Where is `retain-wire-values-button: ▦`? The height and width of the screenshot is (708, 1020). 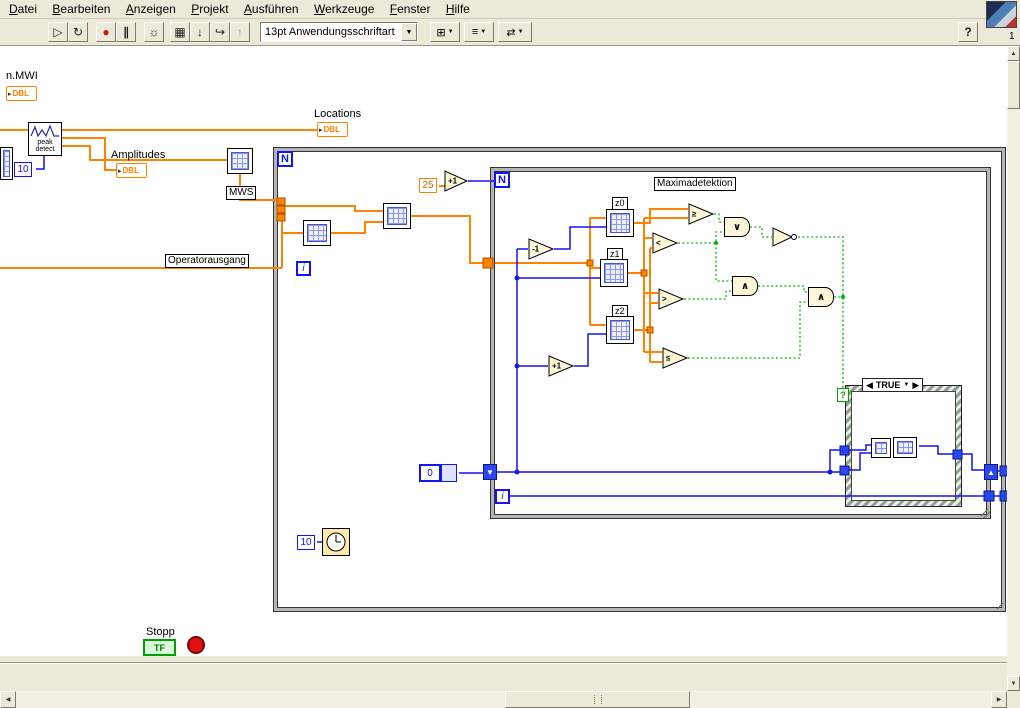 retain-wire-values-button: ▦ is located at coordinates (180, 32).